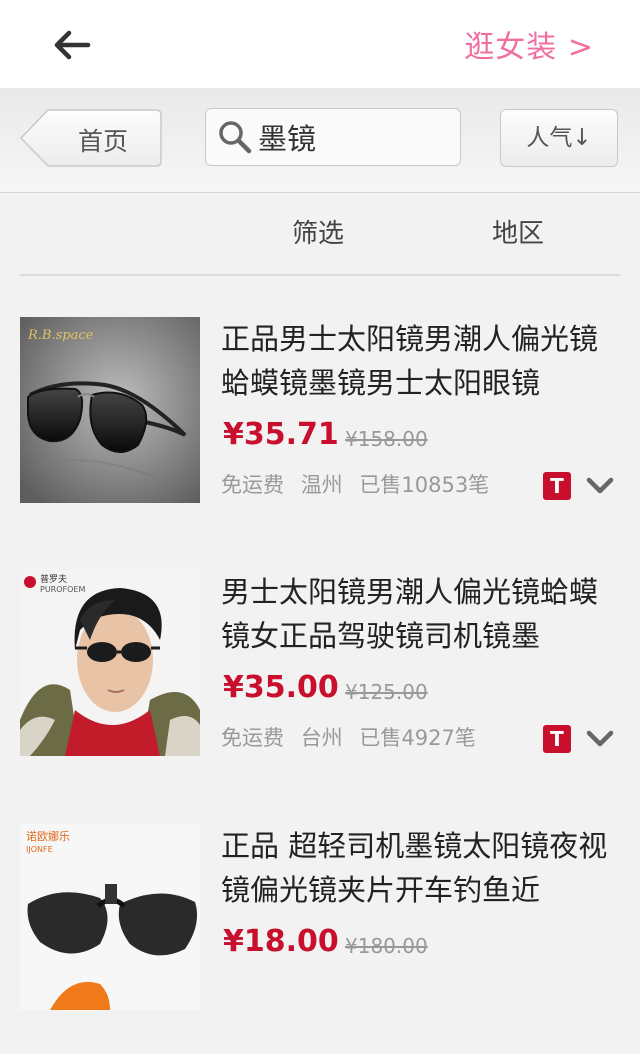  Describe the element at coordinates (60, 335) in the screenshot. I see `brand-logo: R.B.space` at that location.